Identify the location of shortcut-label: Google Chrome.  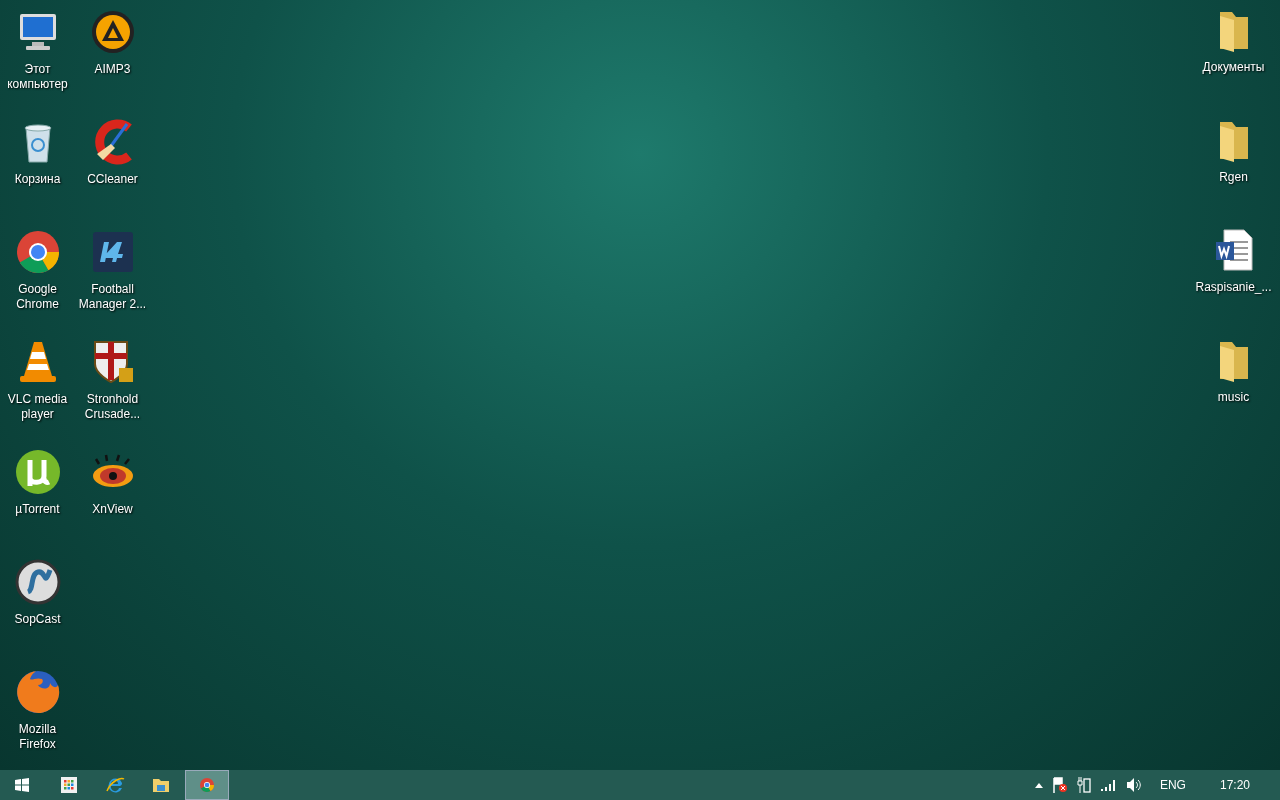
(37, 297).